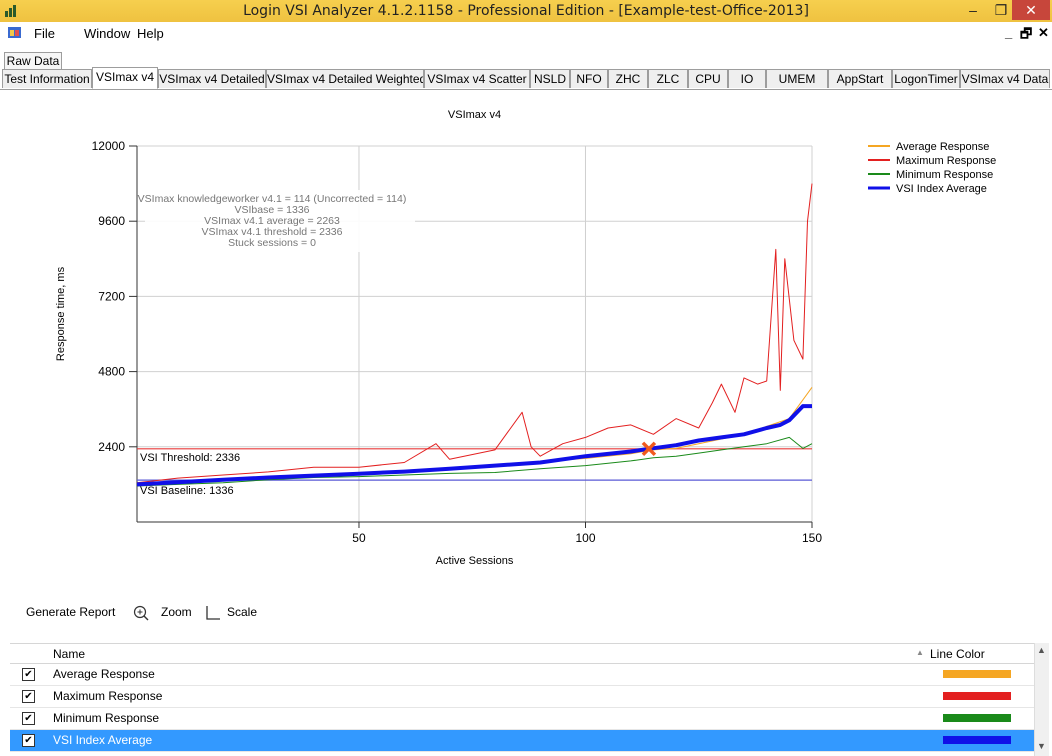  Describe the element at coordinates (212, 78) in the screenshot. I see `tab-vsimax-v4-detailed: VSImax v4 Detailed` at that location.